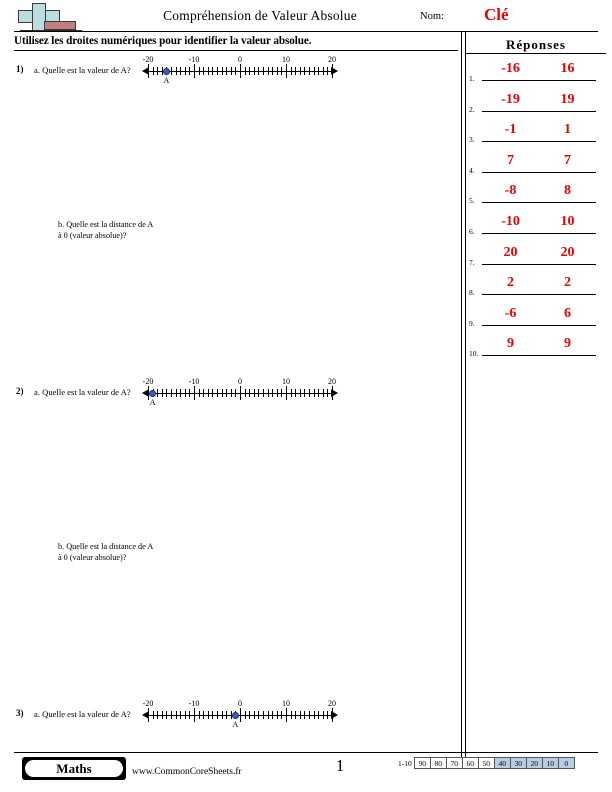 The width and height of the screenshot is (612, 792). I want to click on answer-absolute-field: 7, so click(567, 161).